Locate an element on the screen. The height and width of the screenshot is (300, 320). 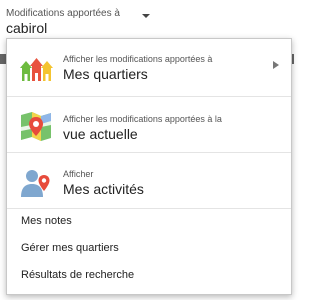
menu-item-caption: Afficher is located at coordinates (78, 174).